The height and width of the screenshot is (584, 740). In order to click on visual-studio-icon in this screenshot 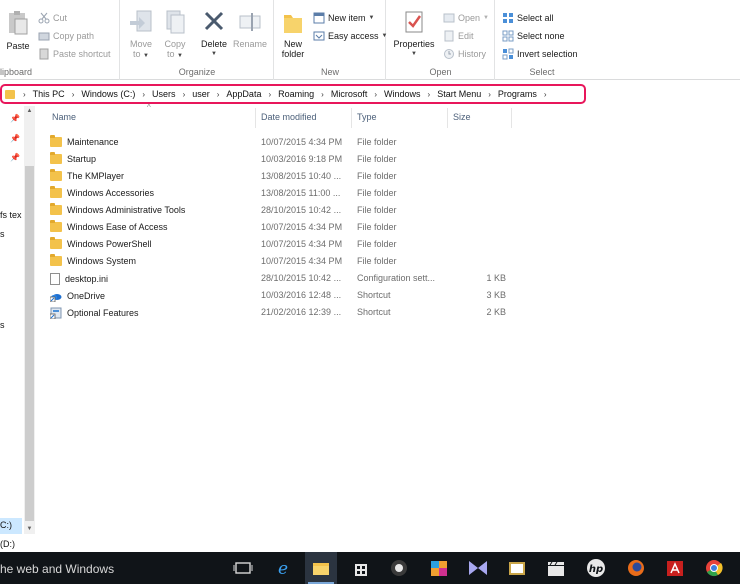, I will do `click(478, 568)`.